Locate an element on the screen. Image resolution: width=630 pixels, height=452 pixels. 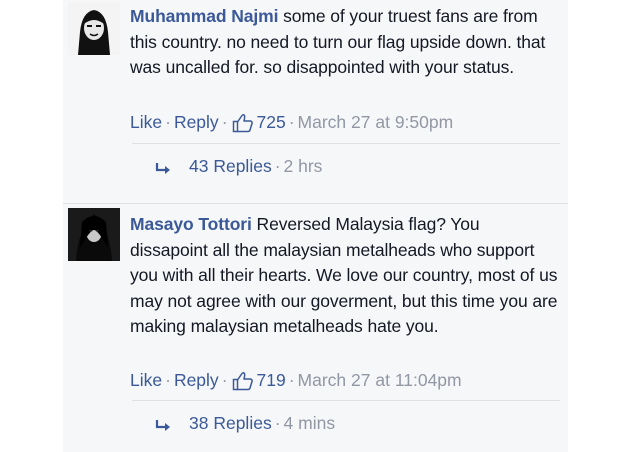
view-replies: 43 Replies · 2 hrs is located at coordinates (238, 166).